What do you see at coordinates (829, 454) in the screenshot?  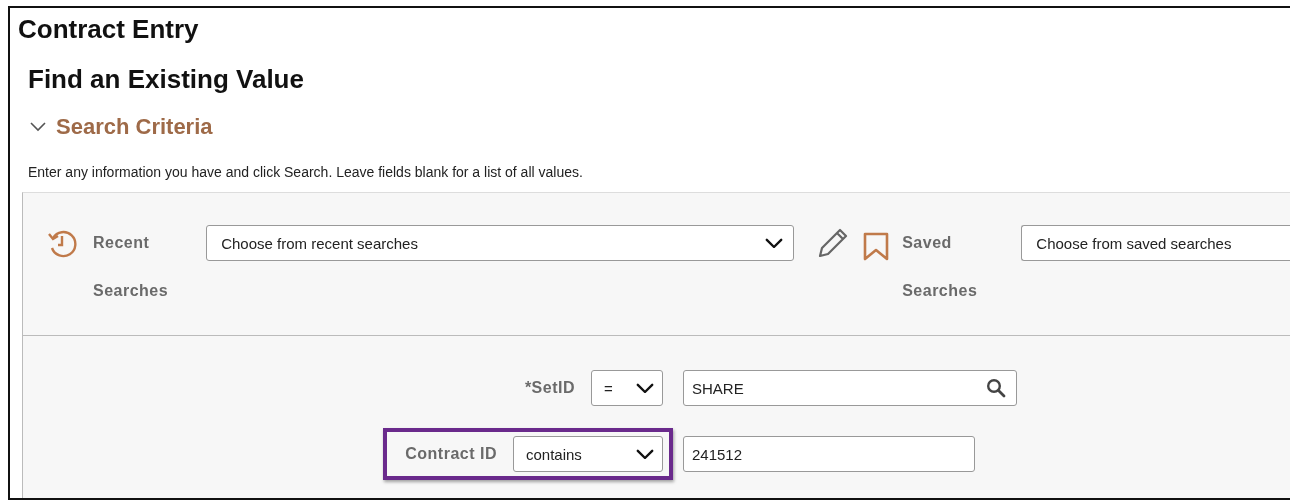 I see `value-field: 241512` at bounding box center [829, 454].